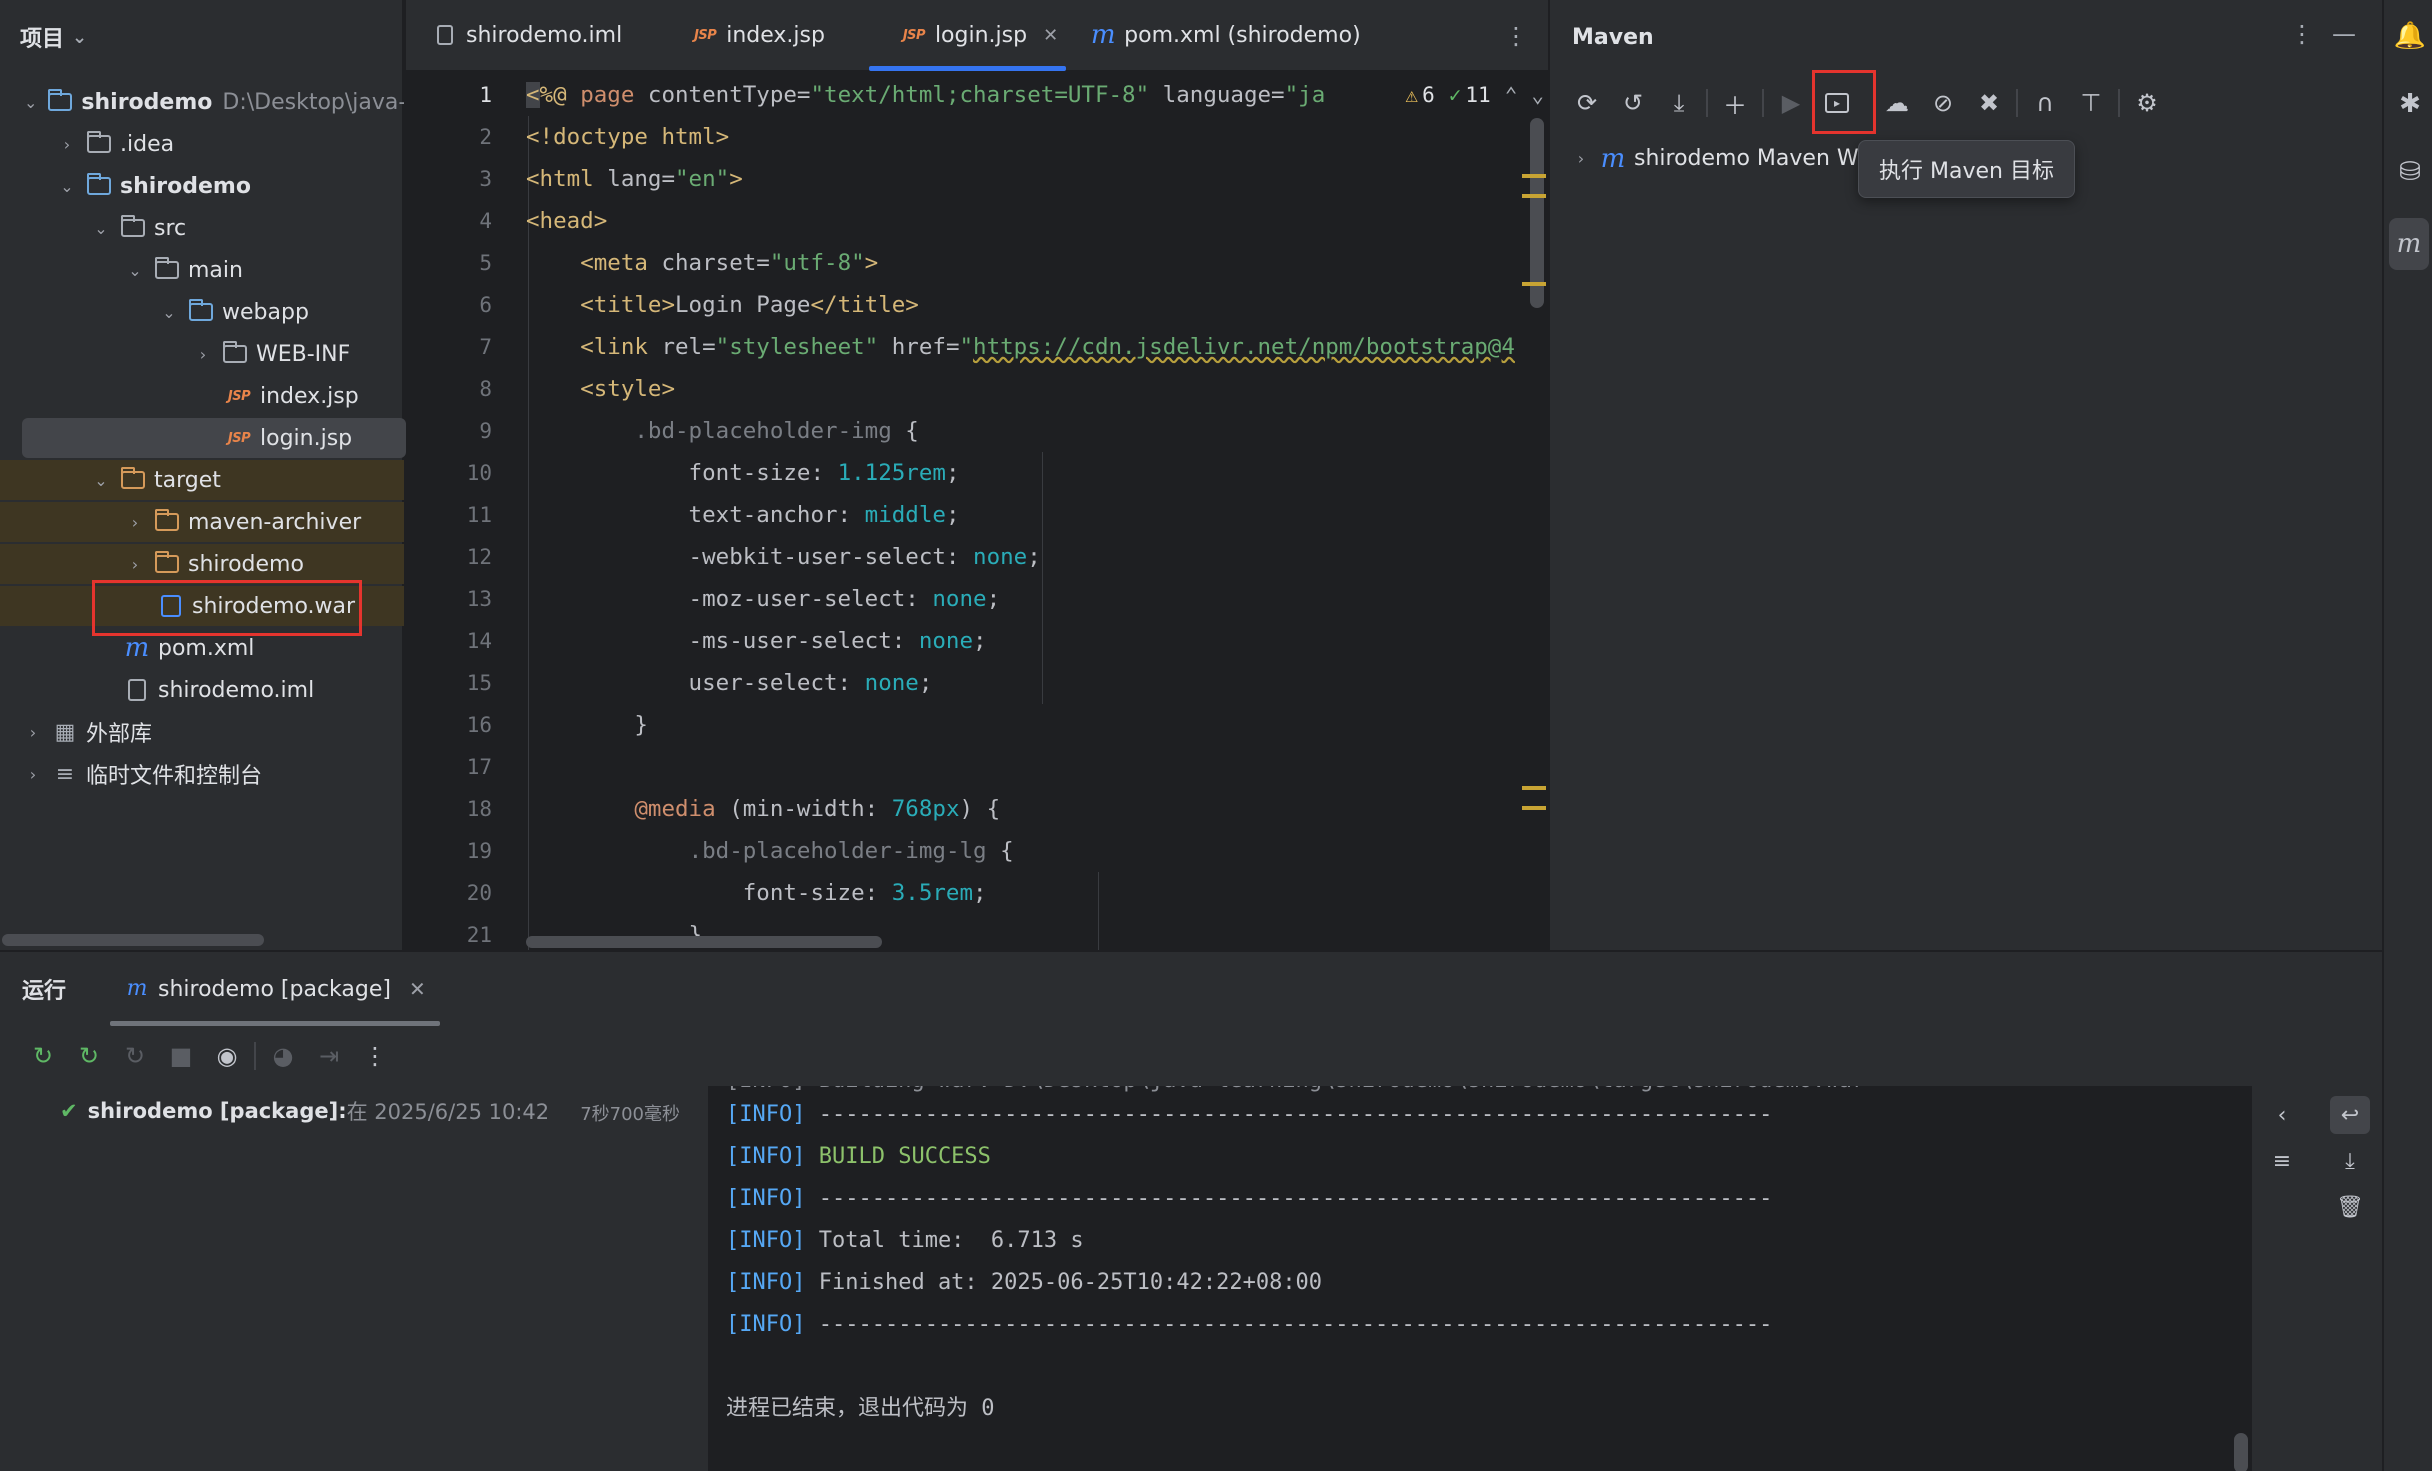 This screenshot has height=1471, width=2432. I want to click on reload-icon: ⟳, so click(1587, 103).